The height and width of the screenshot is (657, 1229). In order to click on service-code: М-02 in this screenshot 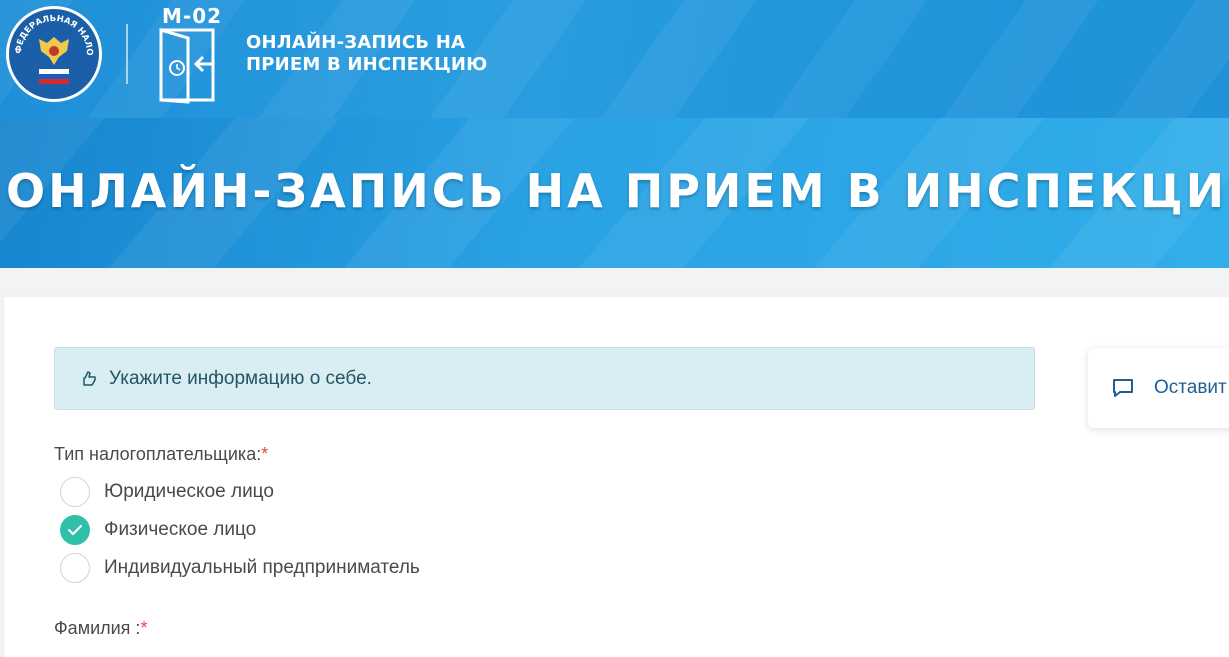, I will do `click(192, 16)`.